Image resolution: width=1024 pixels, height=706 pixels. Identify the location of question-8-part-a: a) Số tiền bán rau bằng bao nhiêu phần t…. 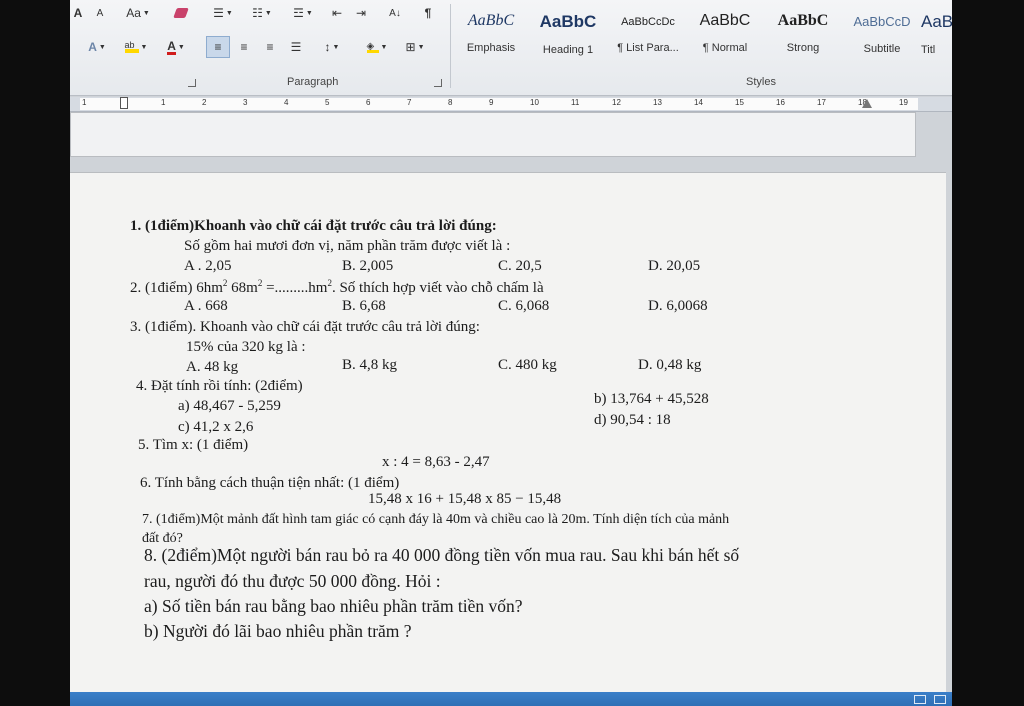
(333, 606).